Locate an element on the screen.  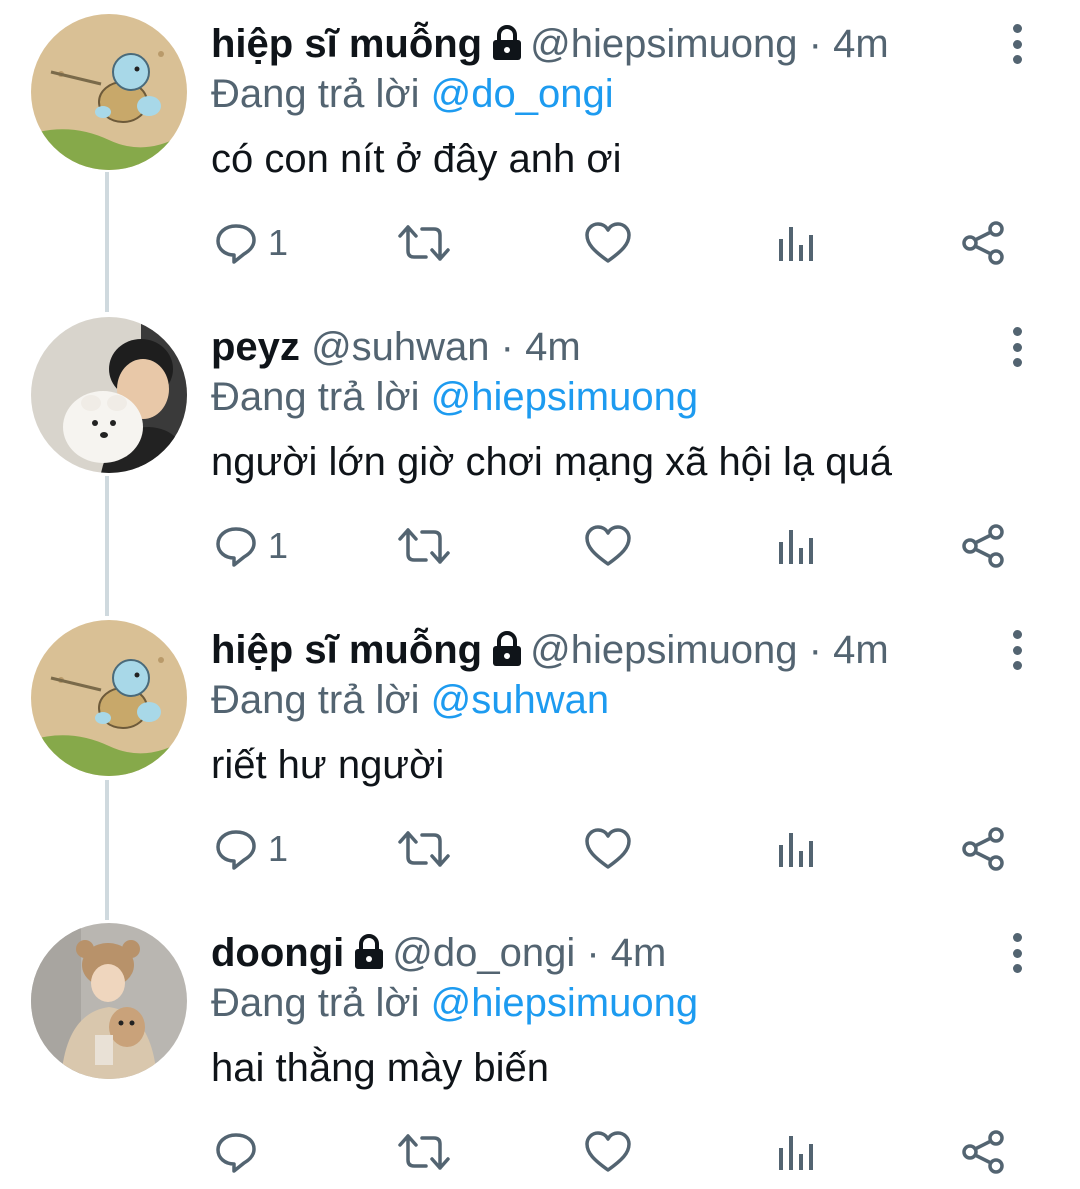
mention-link: @suhwan is located at coordinates (520, 700).